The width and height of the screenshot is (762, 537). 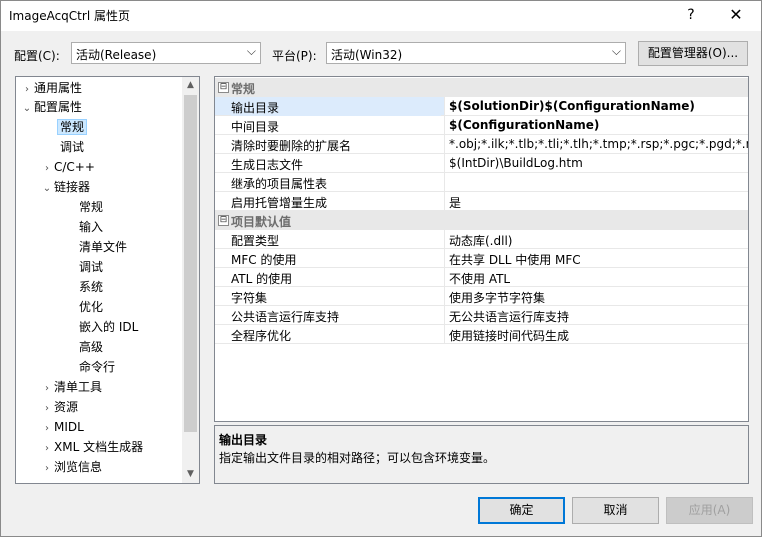 I want to click on property-row: 字符集 使用多字节字符集, so click(x=481, y=296).